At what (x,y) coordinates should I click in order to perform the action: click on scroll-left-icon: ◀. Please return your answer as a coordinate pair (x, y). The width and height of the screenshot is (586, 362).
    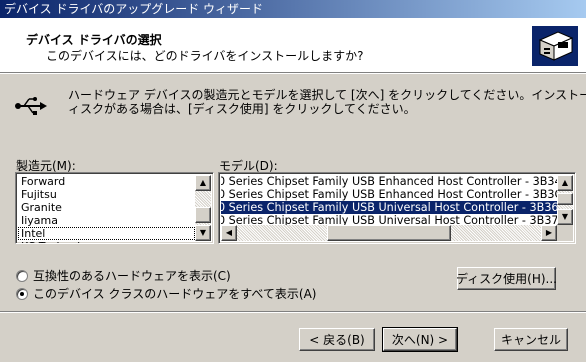
    Looking at the image, I should click on (229, 233).